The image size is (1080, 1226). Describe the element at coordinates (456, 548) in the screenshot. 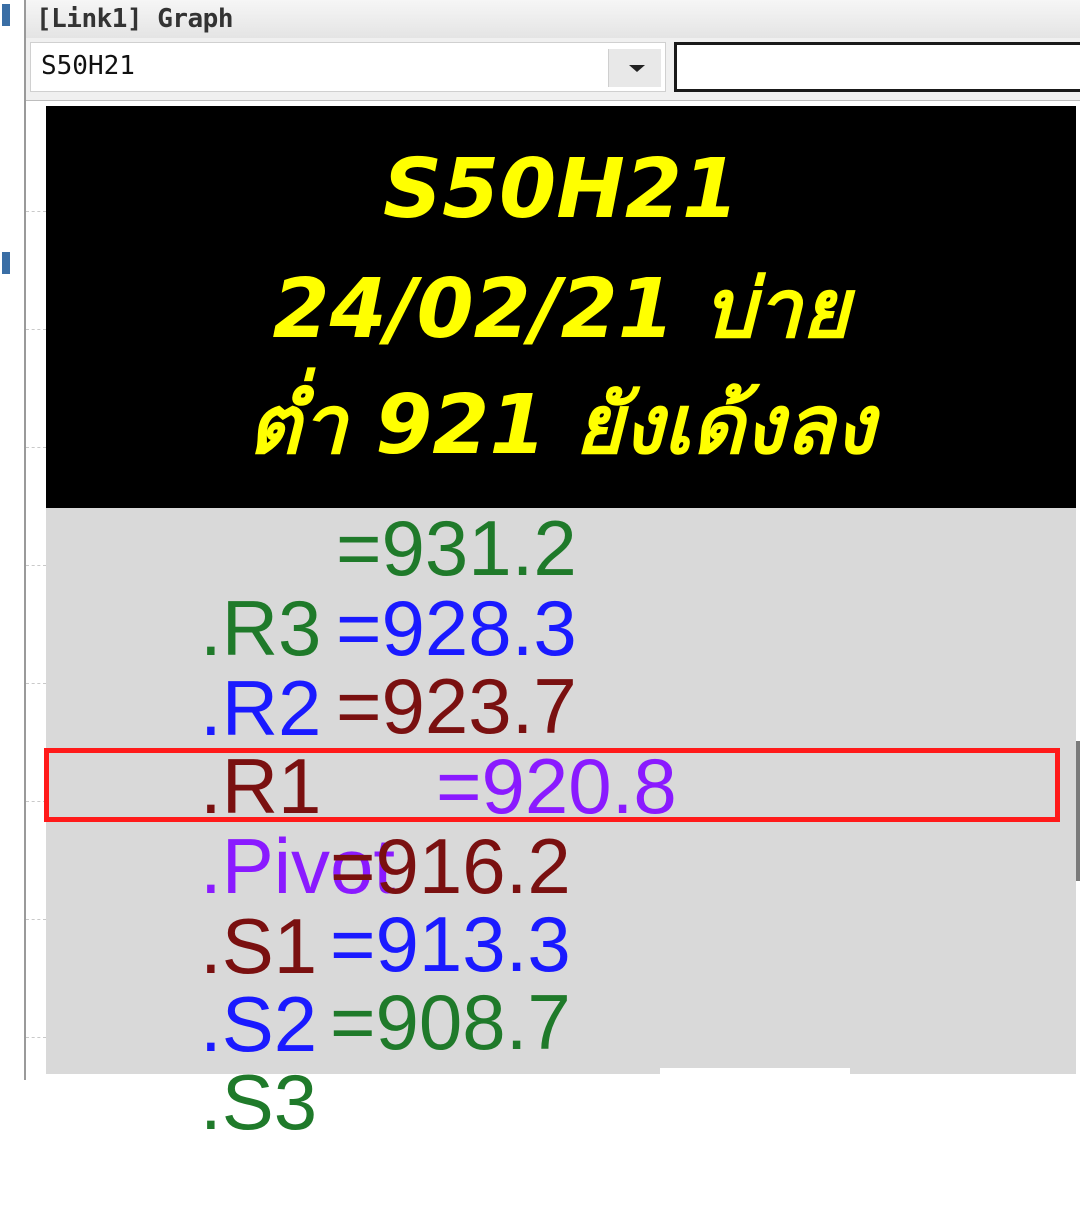

I see `level-value: =931.2` at that location.